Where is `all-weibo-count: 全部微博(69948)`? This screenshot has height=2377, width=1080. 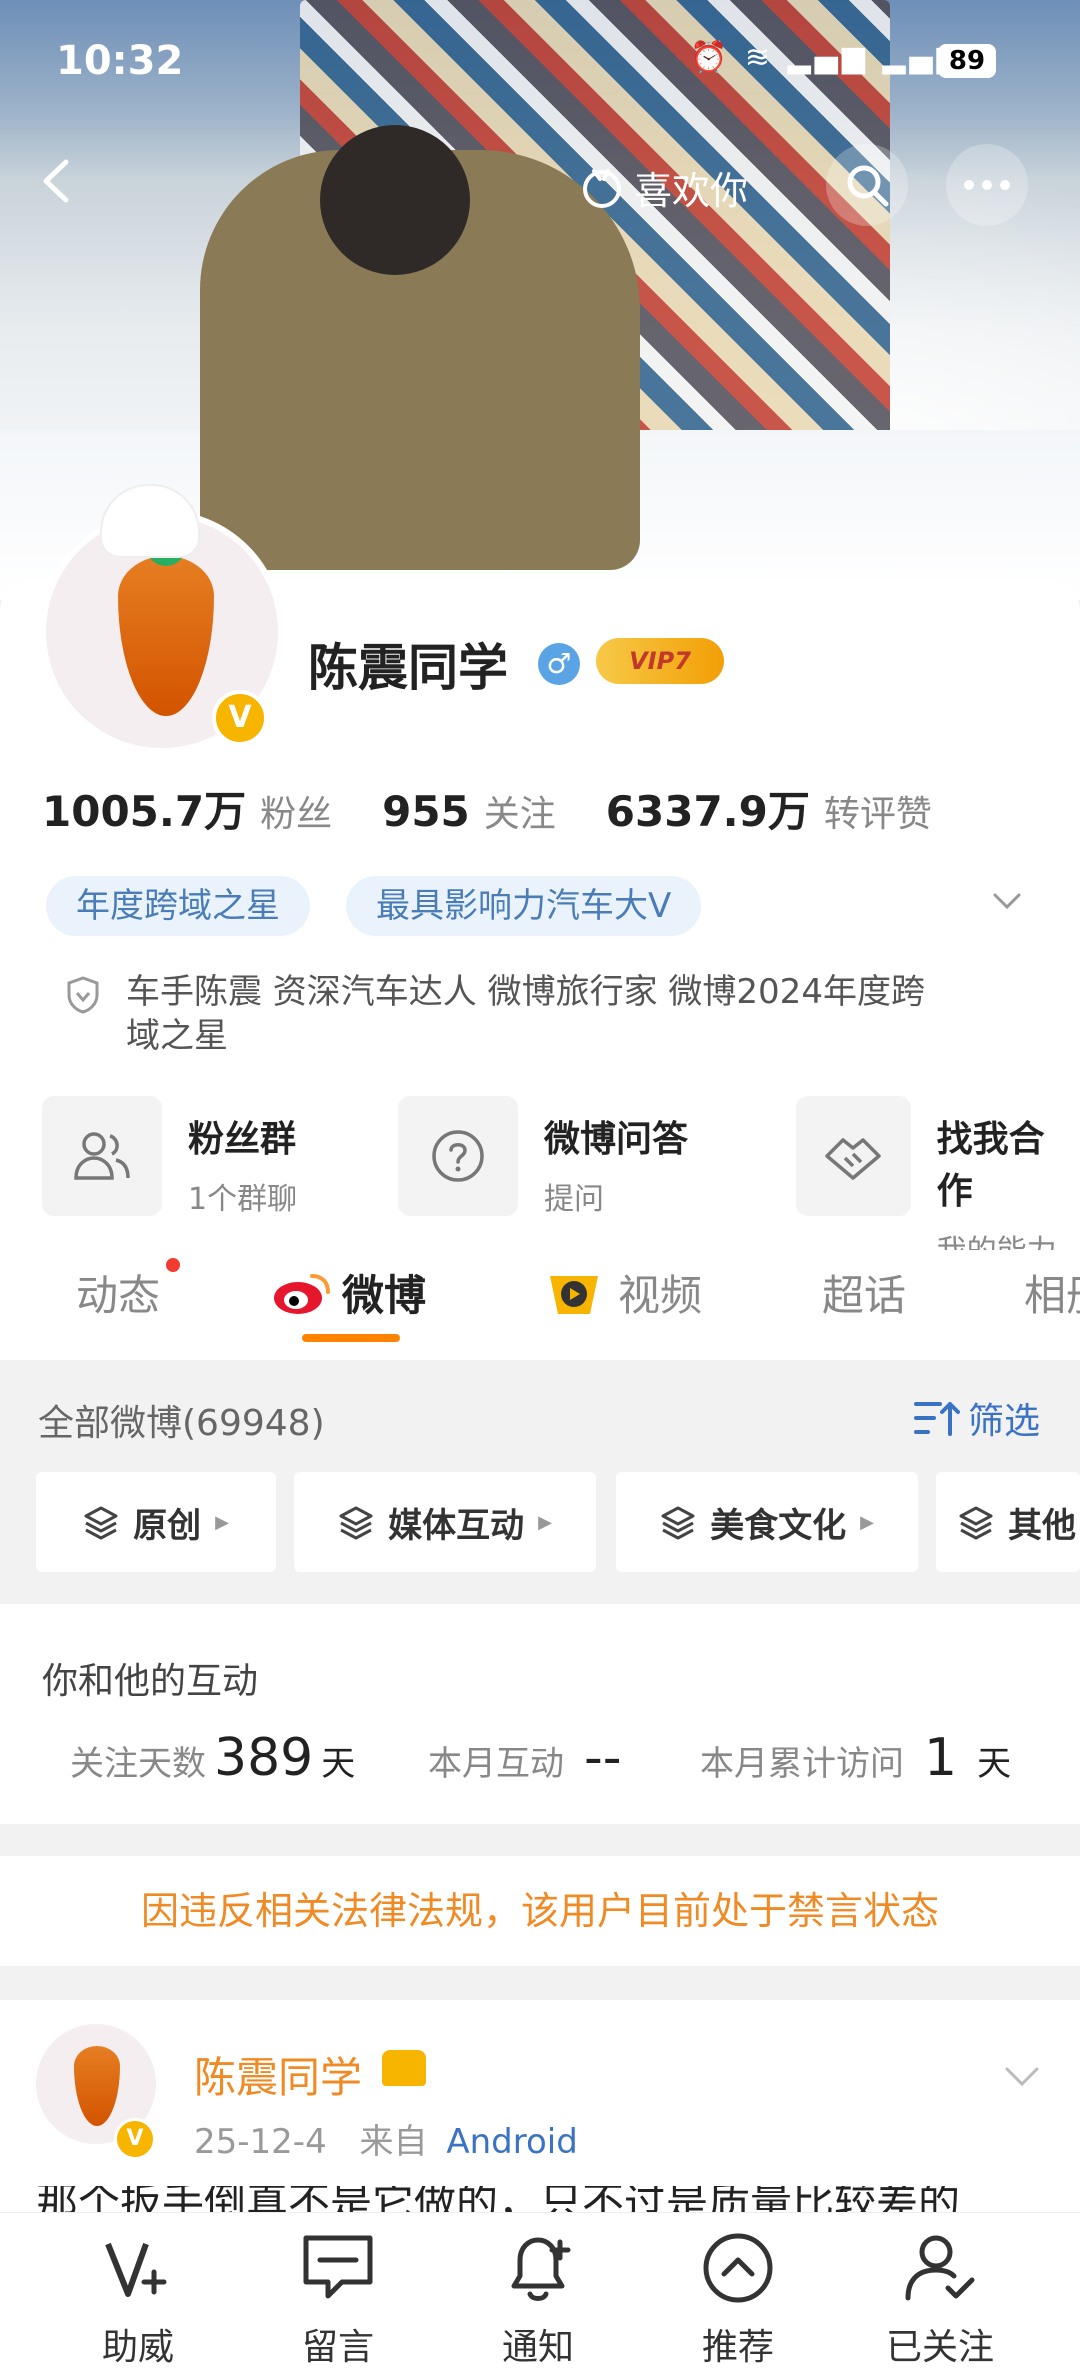
all-weibo-count: 全部微博(69948) is located at coordinates (181, 1423).